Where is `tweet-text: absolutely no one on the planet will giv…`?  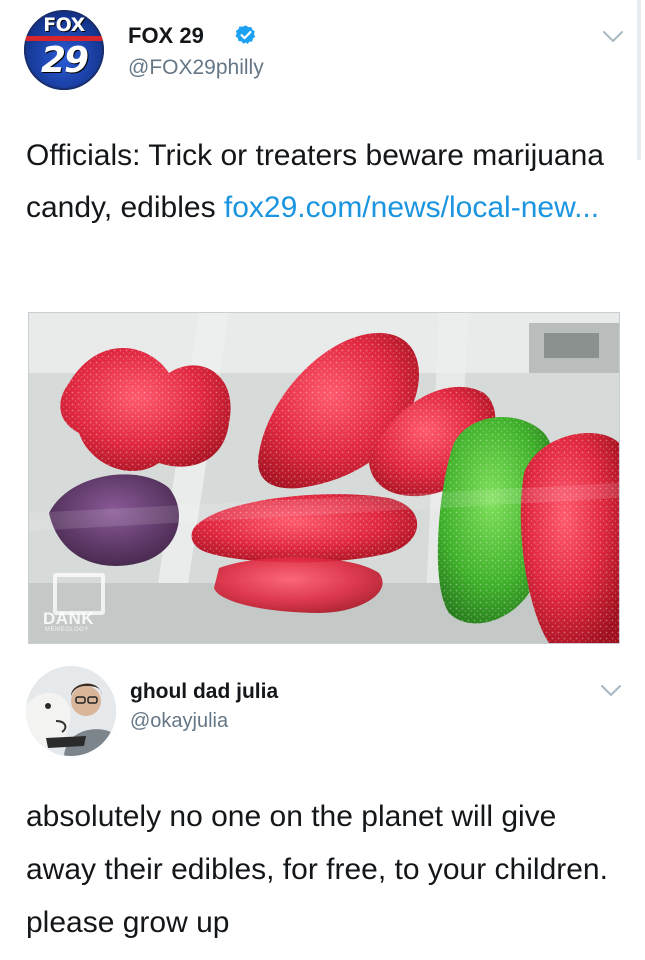
tweet-text: absolutely no one on the planet will giv… is located at coordinates (317, 869).